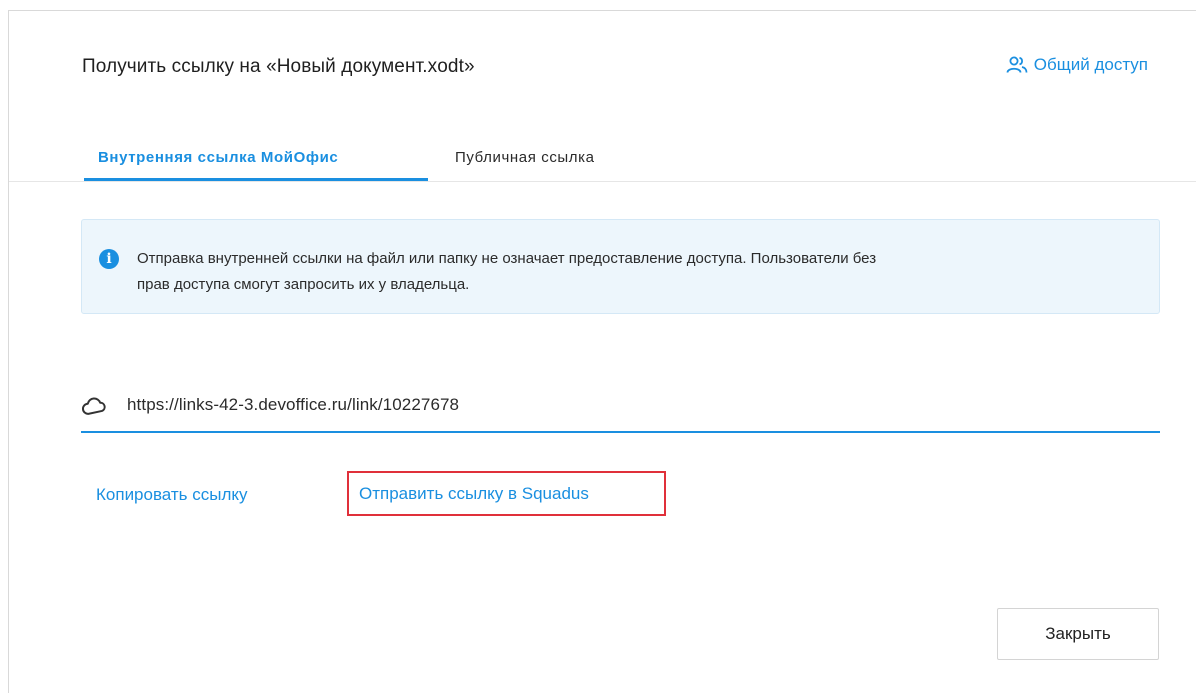 Image resolution: width=1196 pixels, height=693 pixels. What do you see at coordinates (1090, 64) in the screenshot?
I see `shared-access-label: Общий доступ` at bounding box center [1090, 64].